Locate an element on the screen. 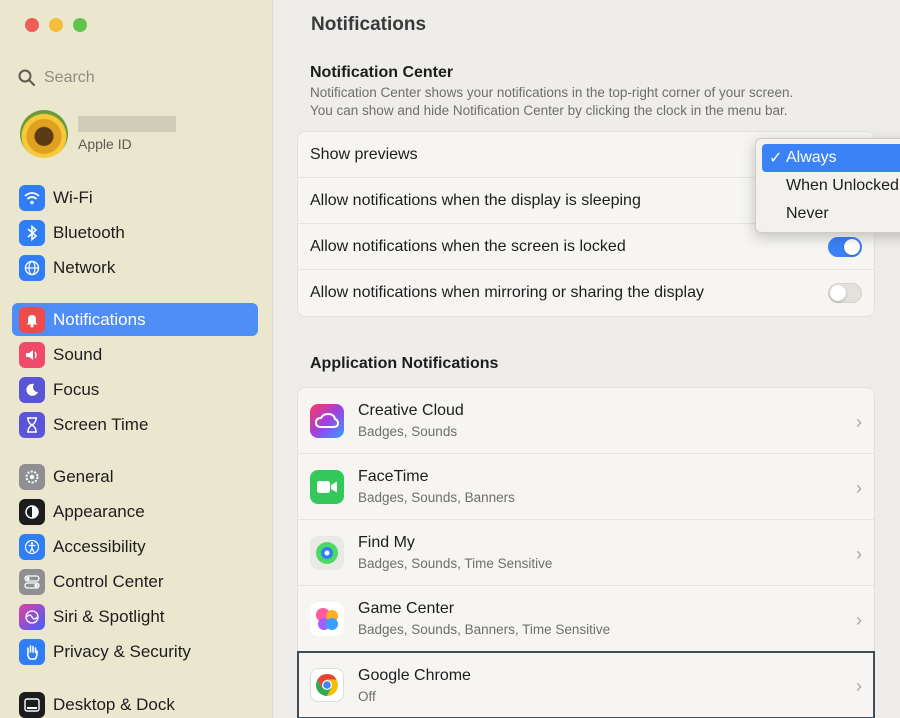 This screenshot has height=718, width=900. search-icon is located at coordinates (26, 77).